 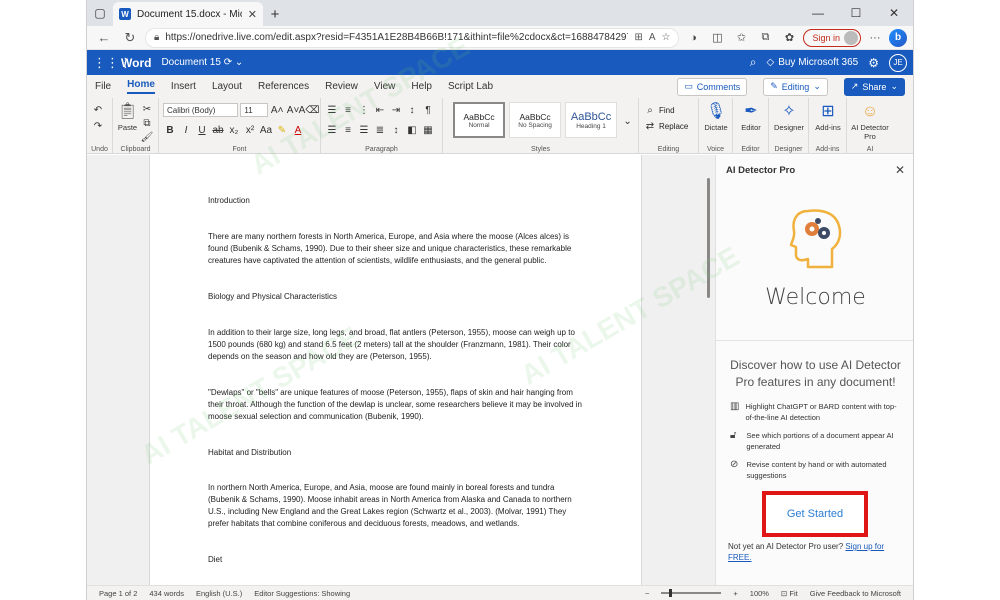 I want to click on search-icon: ⌕, so click(x=753, y=62).